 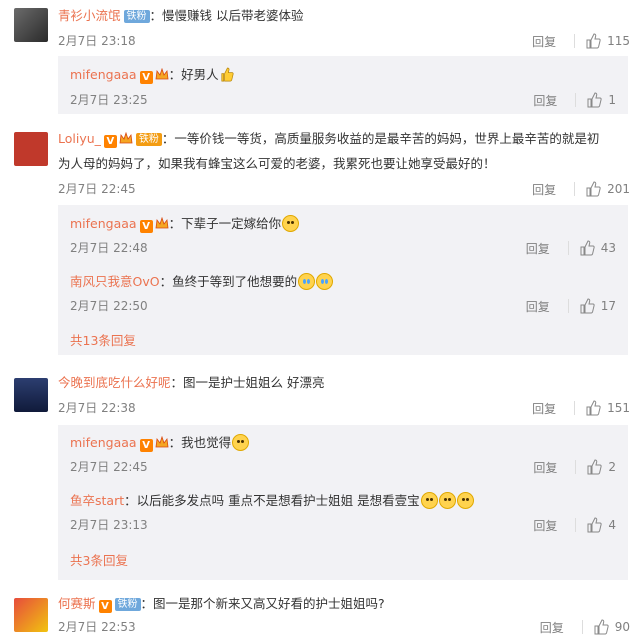 I want to click on reply-time: 2月7日 22:50, so click(x=109, y=306).